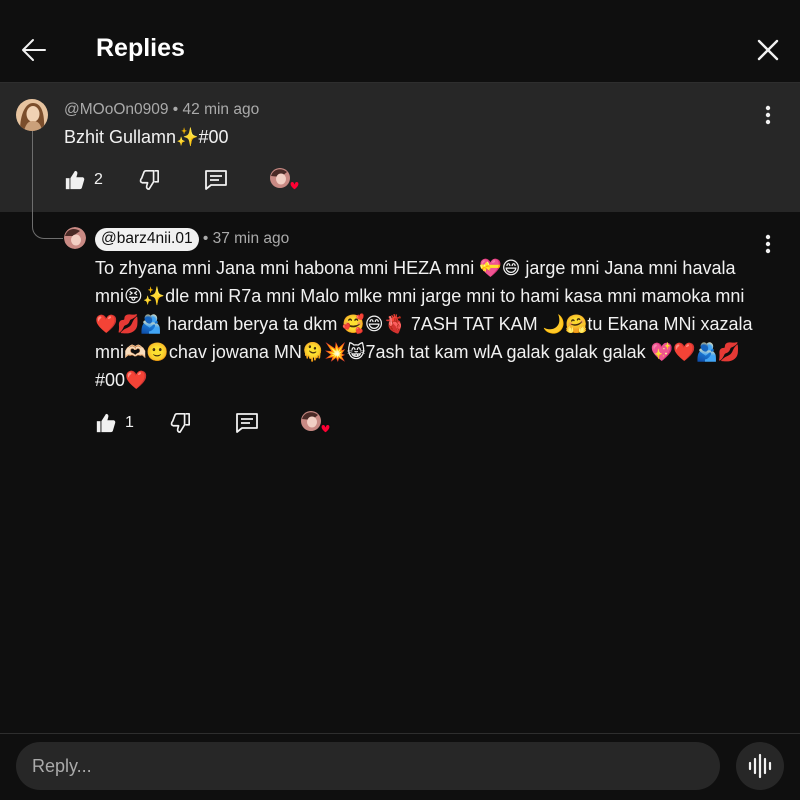 The image size is (800, 800). I want to click on voice-search-icon, so click(760, 766).